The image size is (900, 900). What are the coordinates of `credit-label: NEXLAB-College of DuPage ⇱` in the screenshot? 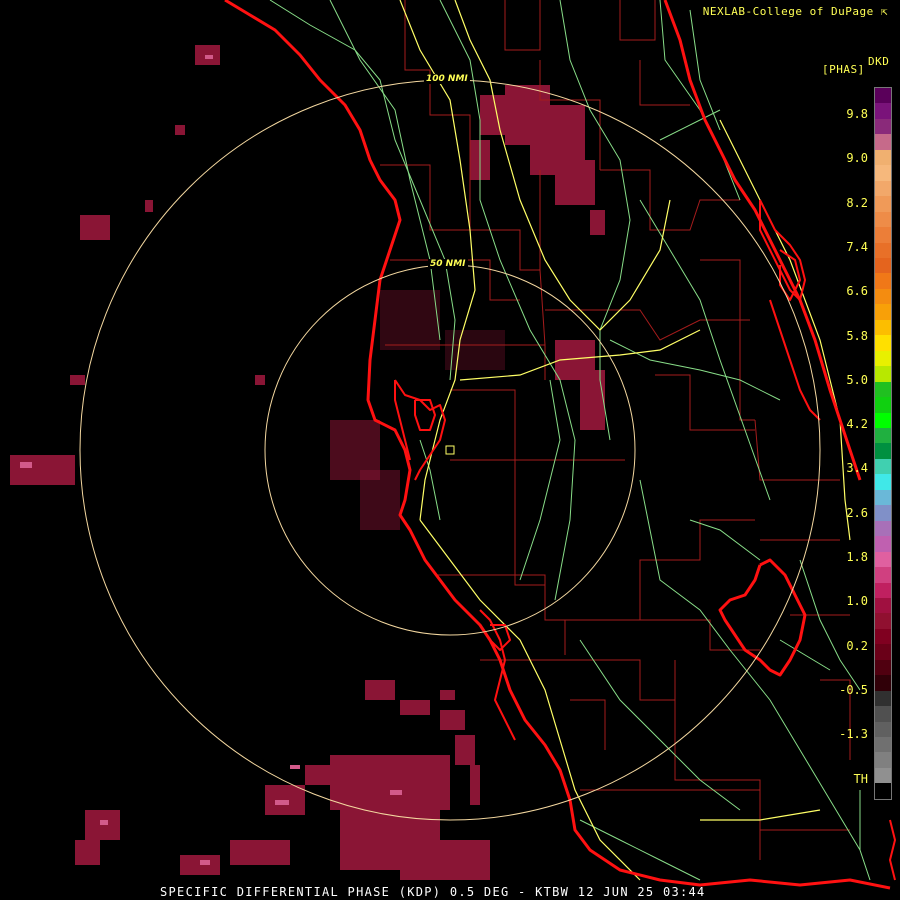 It's located at (795, 11).